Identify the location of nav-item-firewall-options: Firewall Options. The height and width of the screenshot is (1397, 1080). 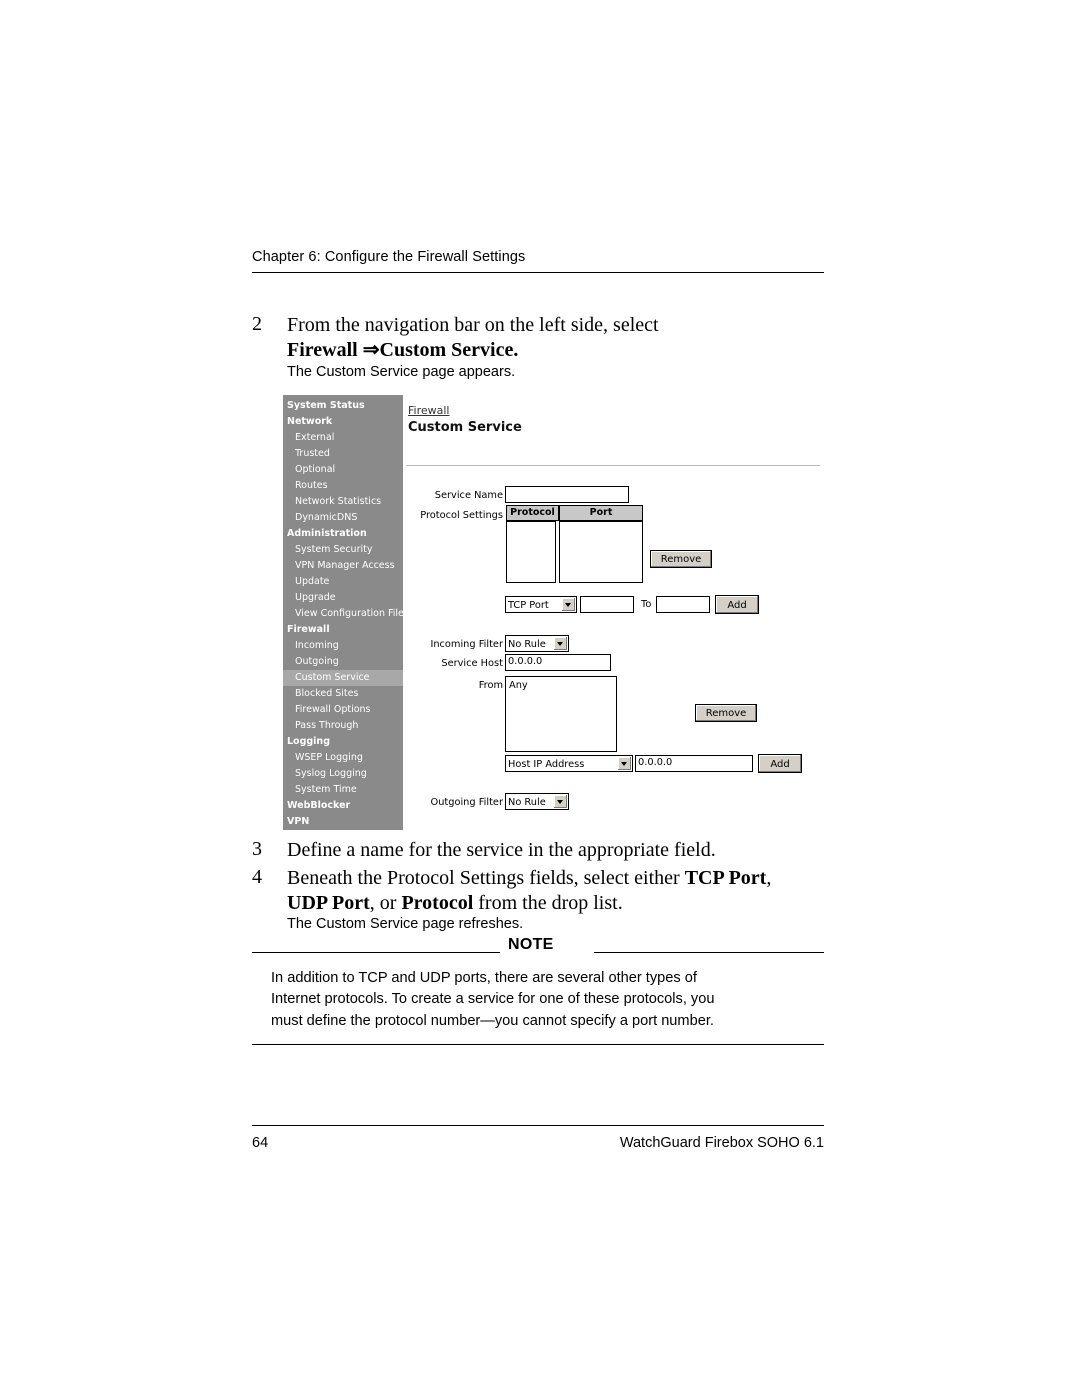
(343, 710).